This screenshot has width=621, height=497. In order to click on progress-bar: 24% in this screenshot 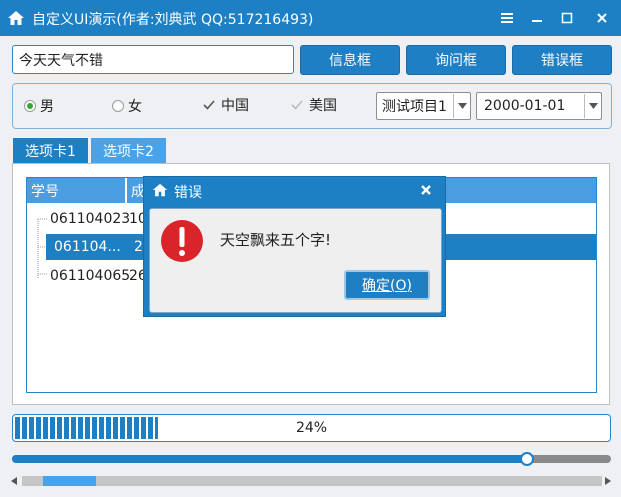, I will do `click(311, 428)`.